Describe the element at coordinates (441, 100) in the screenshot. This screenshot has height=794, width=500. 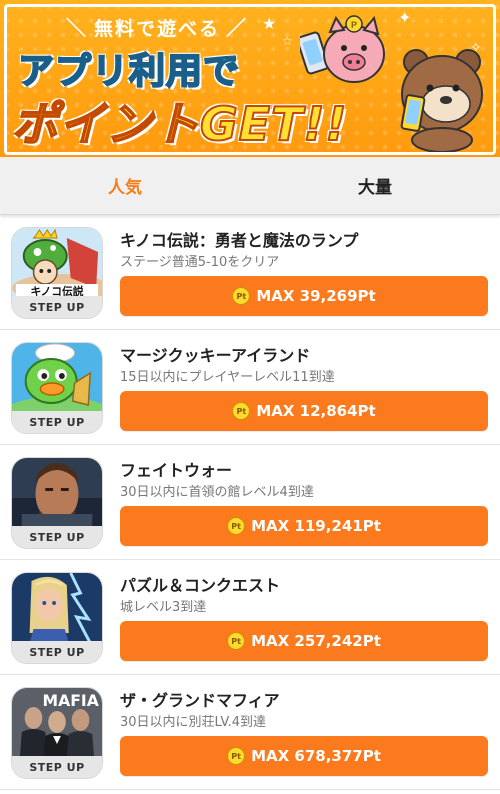
I see `bear-mascot-icon` at that location.